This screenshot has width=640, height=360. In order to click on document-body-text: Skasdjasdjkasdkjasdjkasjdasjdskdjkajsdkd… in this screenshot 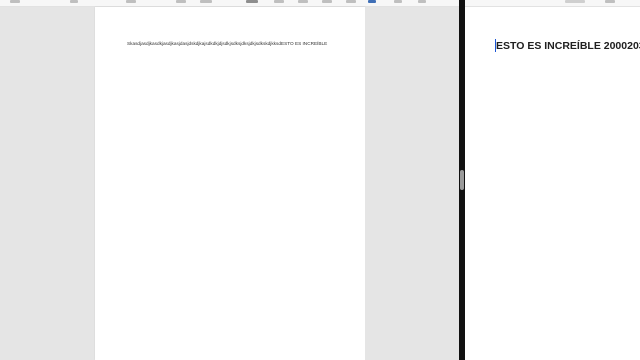, I will do `click(242, 44)`.